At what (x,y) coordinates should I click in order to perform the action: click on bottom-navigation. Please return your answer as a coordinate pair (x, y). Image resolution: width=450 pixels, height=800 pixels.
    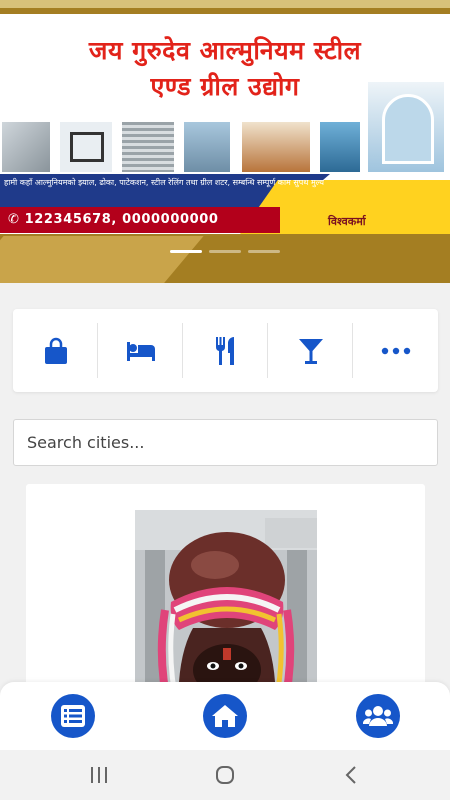
    Looking at the image, I should click on (225, 716).